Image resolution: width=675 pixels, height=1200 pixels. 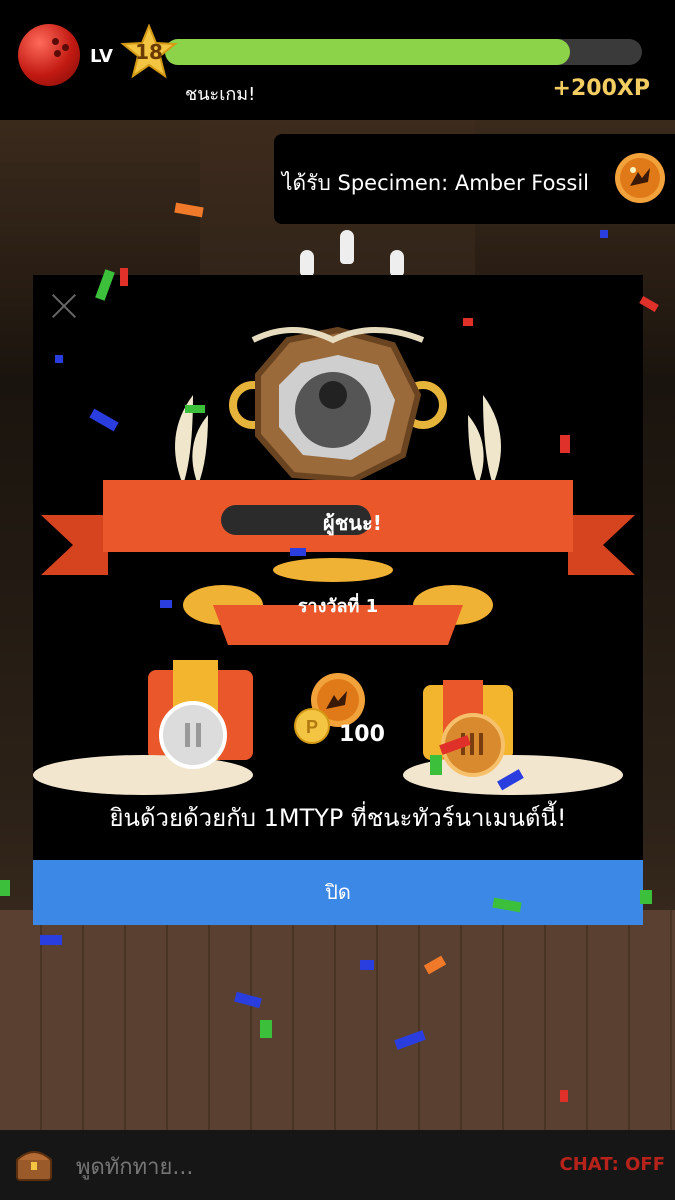 I want to click on level-label: LV, so click(x=101, y=56).